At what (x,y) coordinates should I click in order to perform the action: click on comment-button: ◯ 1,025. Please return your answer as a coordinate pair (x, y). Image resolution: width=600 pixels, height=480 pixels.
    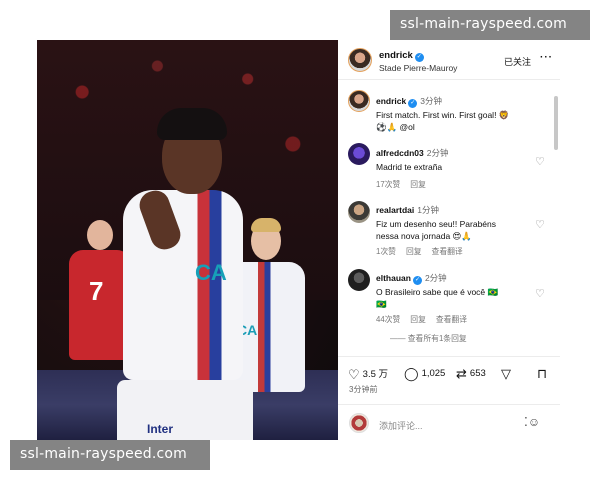
    Looking at the image, I should click on (424, 374).